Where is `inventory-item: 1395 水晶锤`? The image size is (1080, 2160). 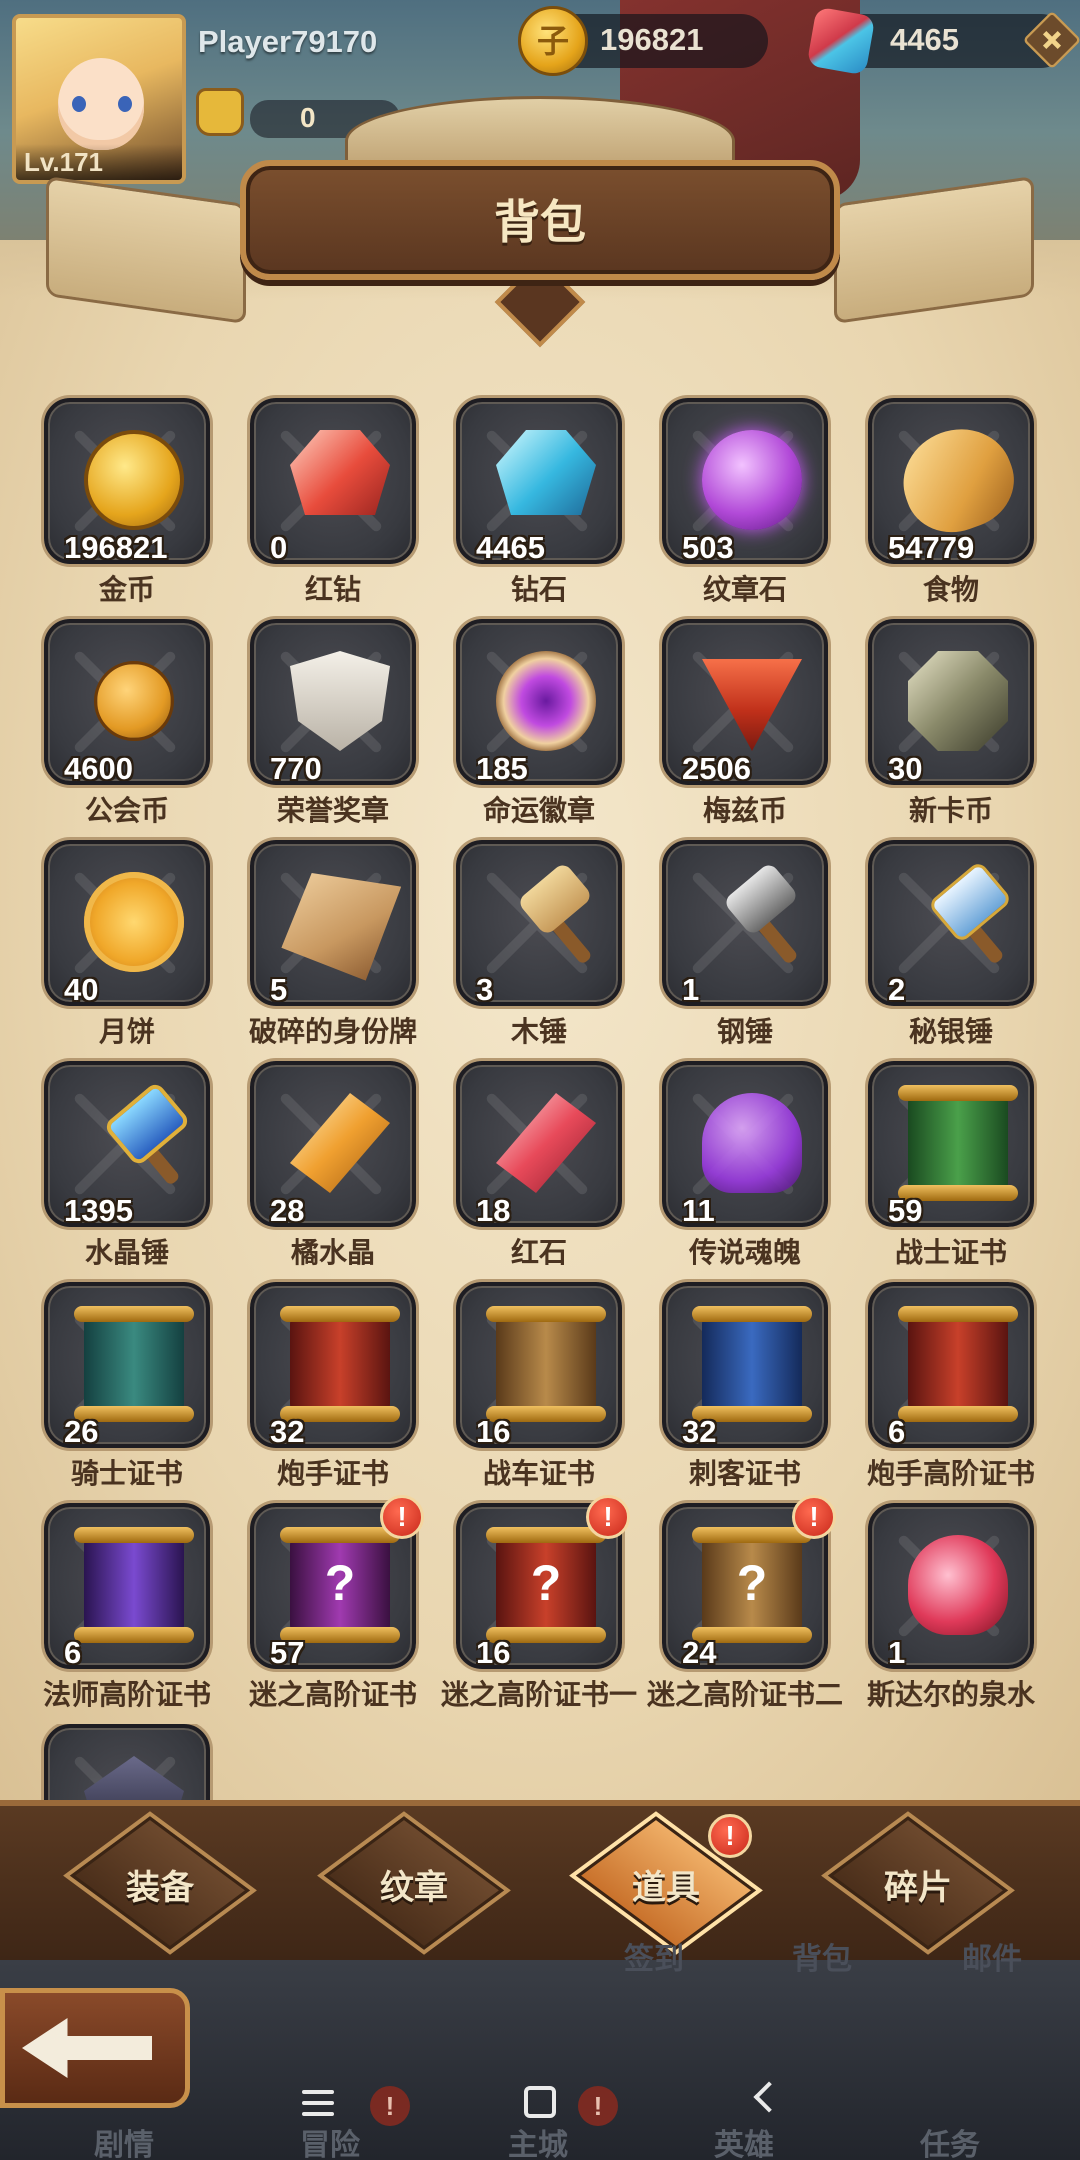
inventory-item: 1395 水晶锤 is located at coordinates (137, 1164).